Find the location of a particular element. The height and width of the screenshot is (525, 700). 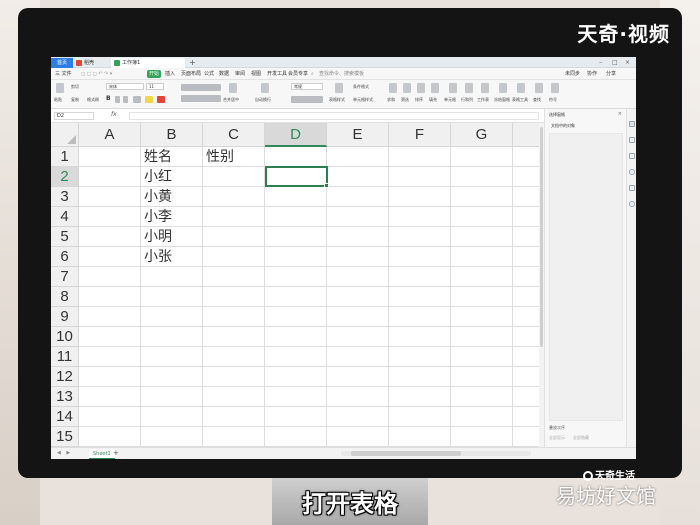

menu-item-start: 开始 is located at coordinates (154, 74).